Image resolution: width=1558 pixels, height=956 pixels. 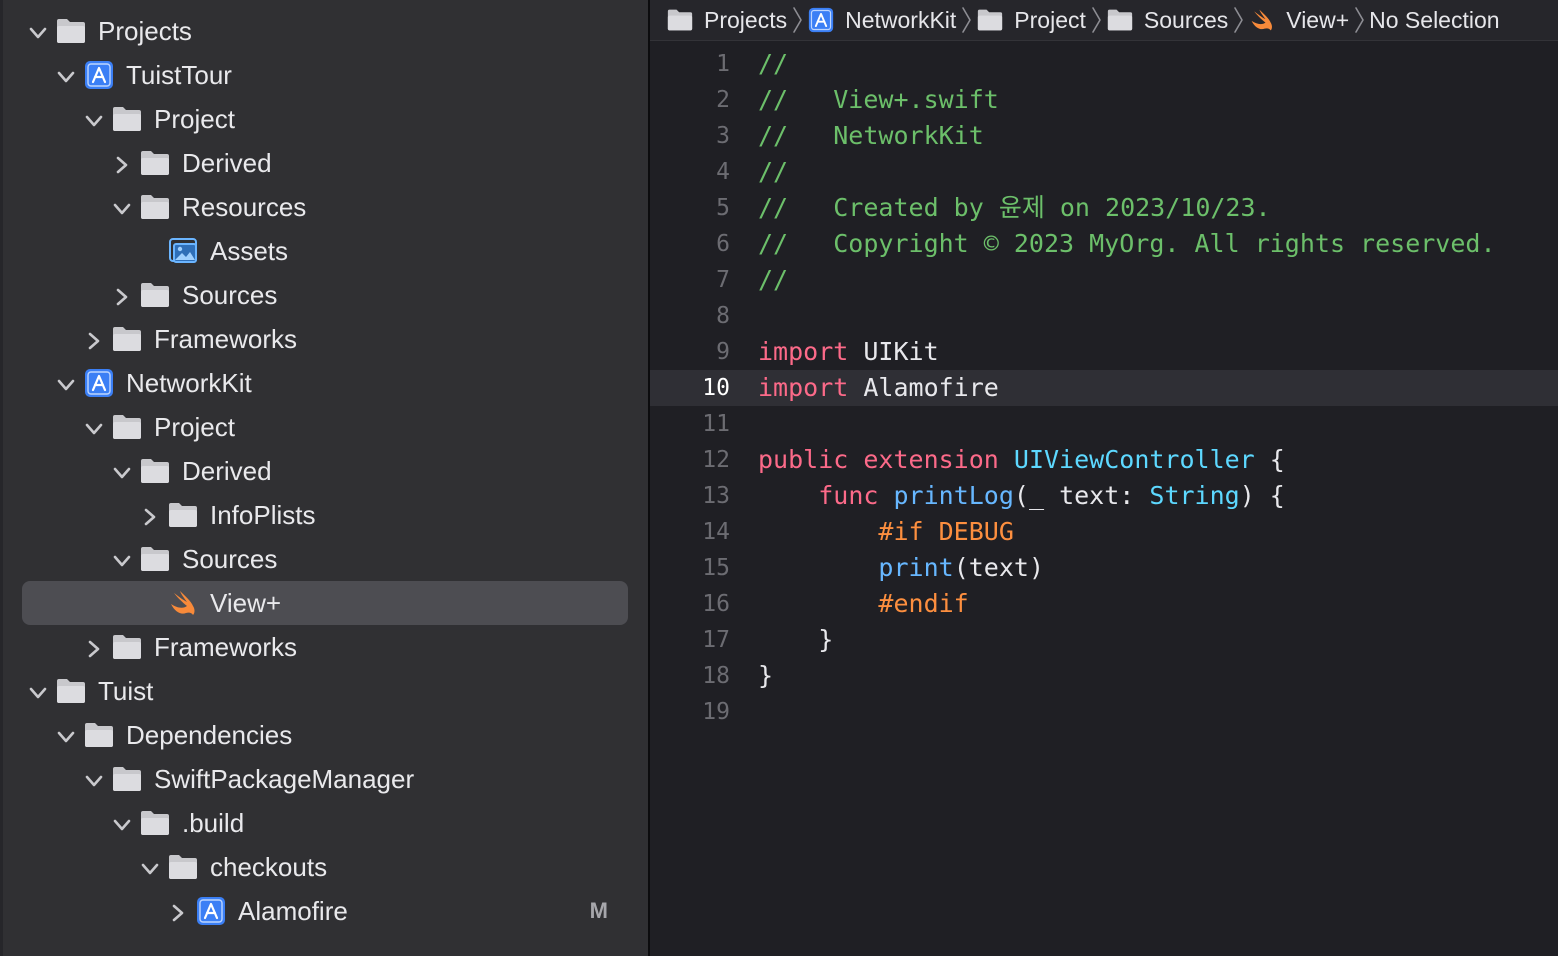 I want to click on code-token-type: String, so click(x=1194, y=495).